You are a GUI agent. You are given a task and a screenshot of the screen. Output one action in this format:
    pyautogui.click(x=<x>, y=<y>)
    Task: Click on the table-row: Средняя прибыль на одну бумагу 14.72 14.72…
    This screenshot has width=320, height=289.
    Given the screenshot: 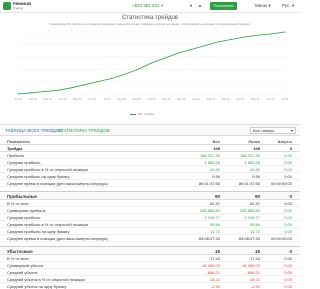 What is the action you would take?
    pyautogui.click(x=150, y=231)
    